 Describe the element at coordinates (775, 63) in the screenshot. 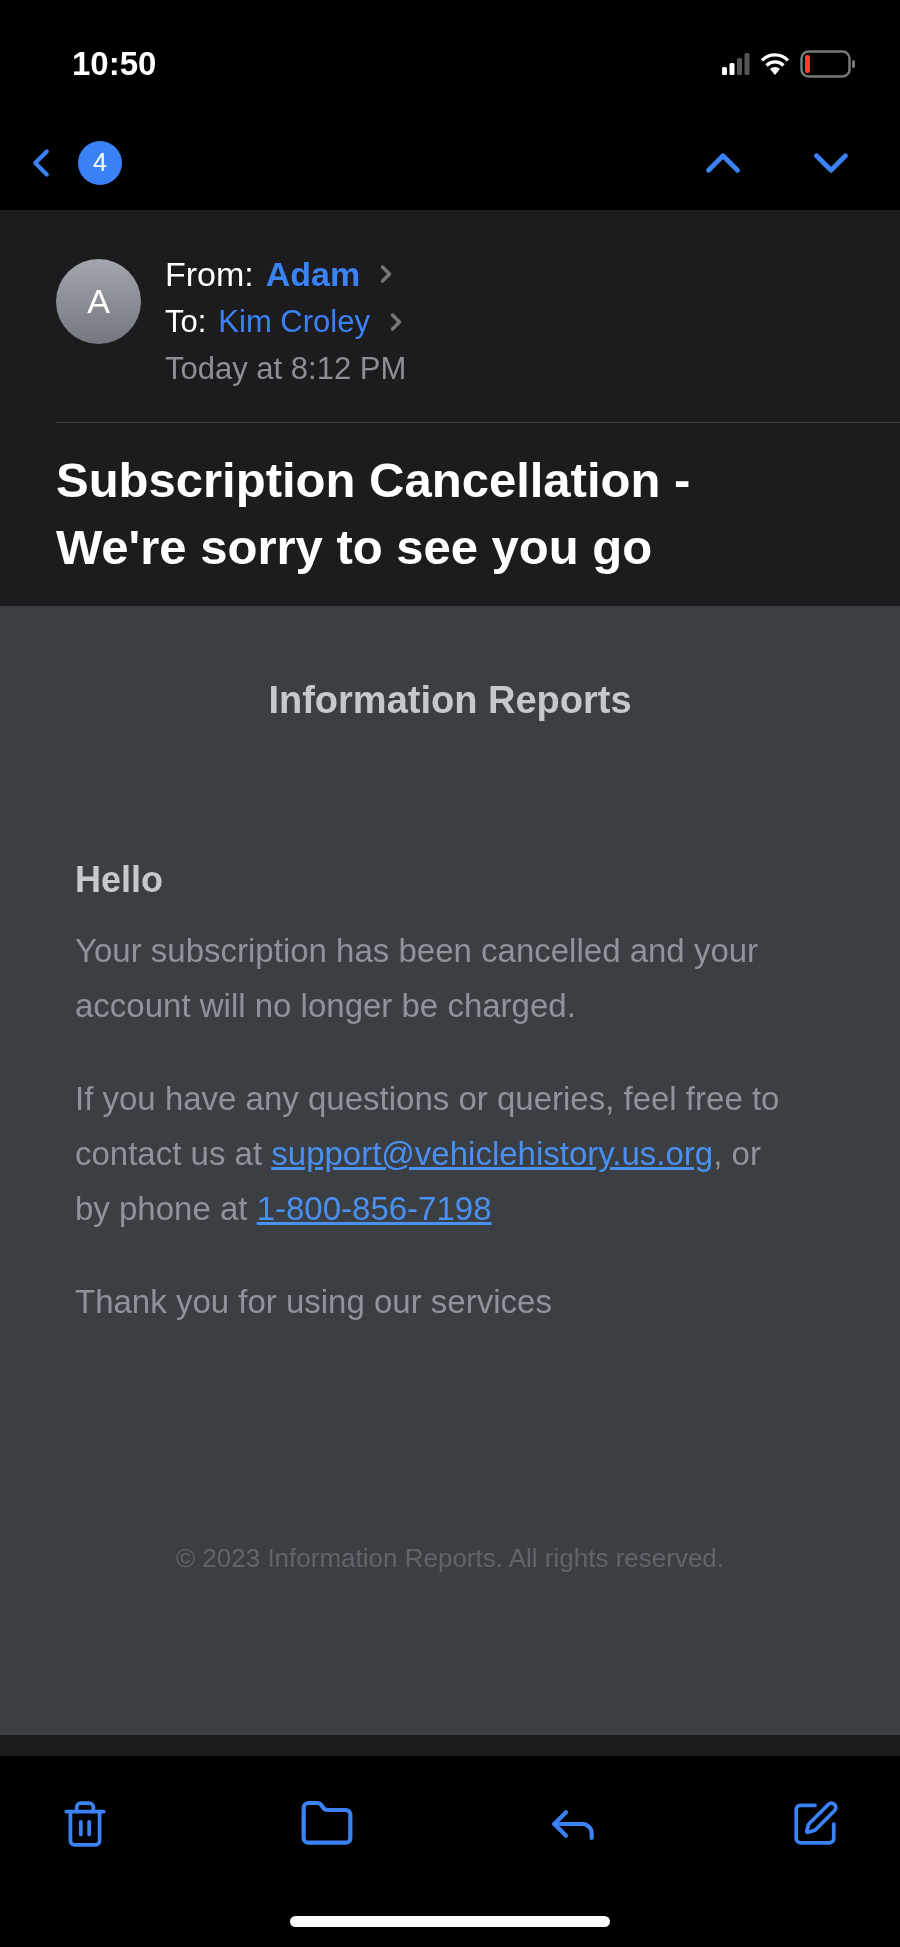

I see `wifi-icon` at that location.